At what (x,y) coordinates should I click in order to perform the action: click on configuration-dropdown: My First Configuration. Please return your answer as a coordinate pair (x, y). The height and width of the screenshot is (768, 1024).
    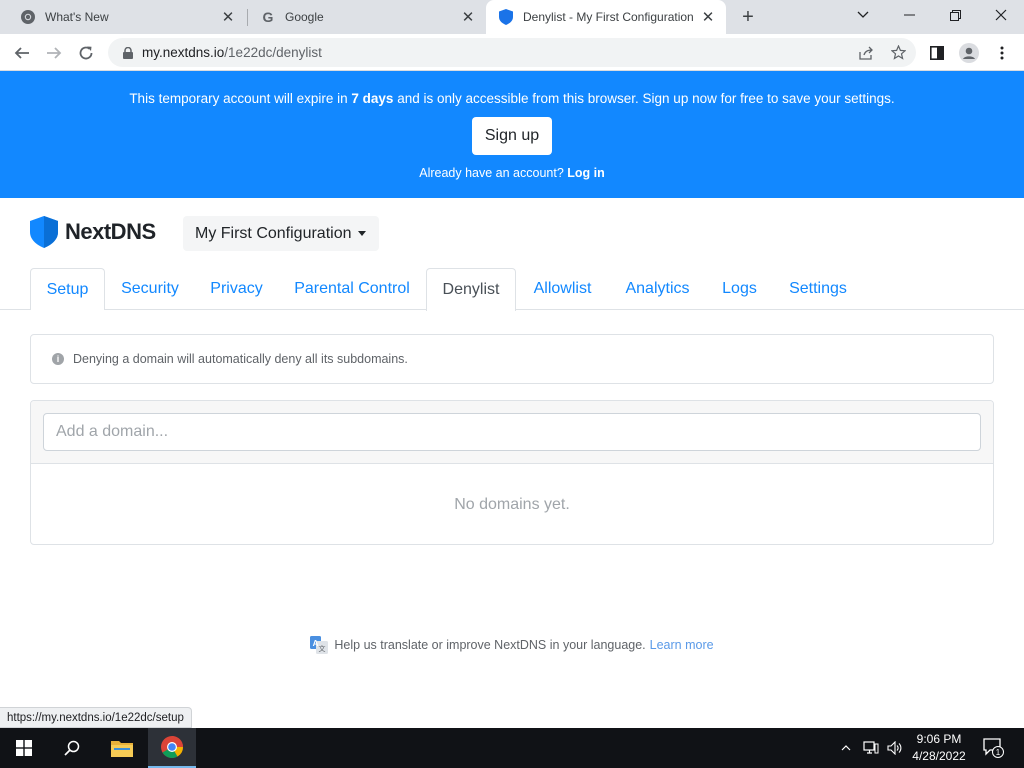
    Looking at the image, I should click on (281, 233).